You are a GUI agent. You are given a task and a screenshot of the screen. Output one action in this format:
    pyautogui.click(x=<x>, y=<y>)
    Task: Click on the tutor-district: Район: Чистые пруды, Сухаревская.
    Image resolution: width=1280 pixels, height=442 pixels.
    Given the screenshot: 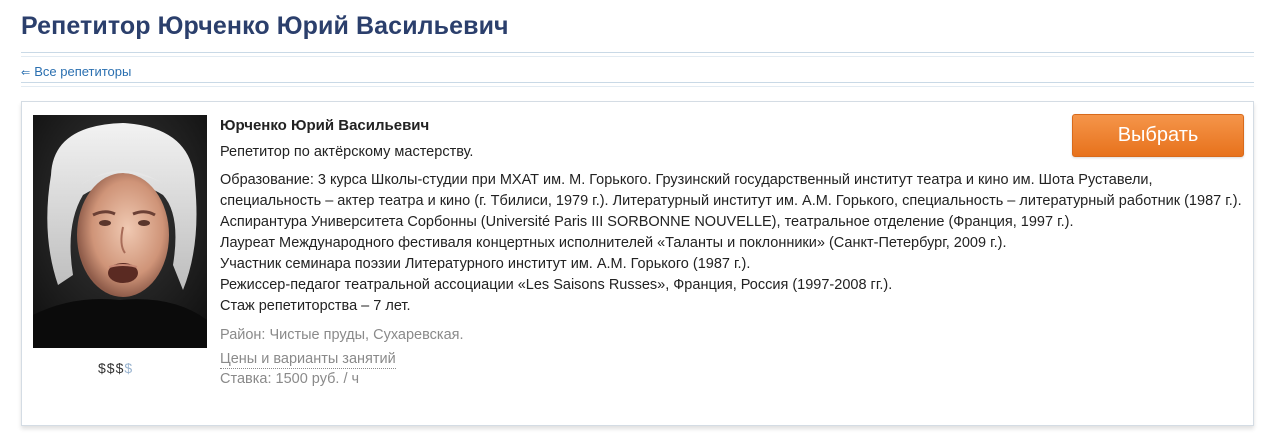 What is the action you would take?
    pyautogui.click(x=342, y=335)
    